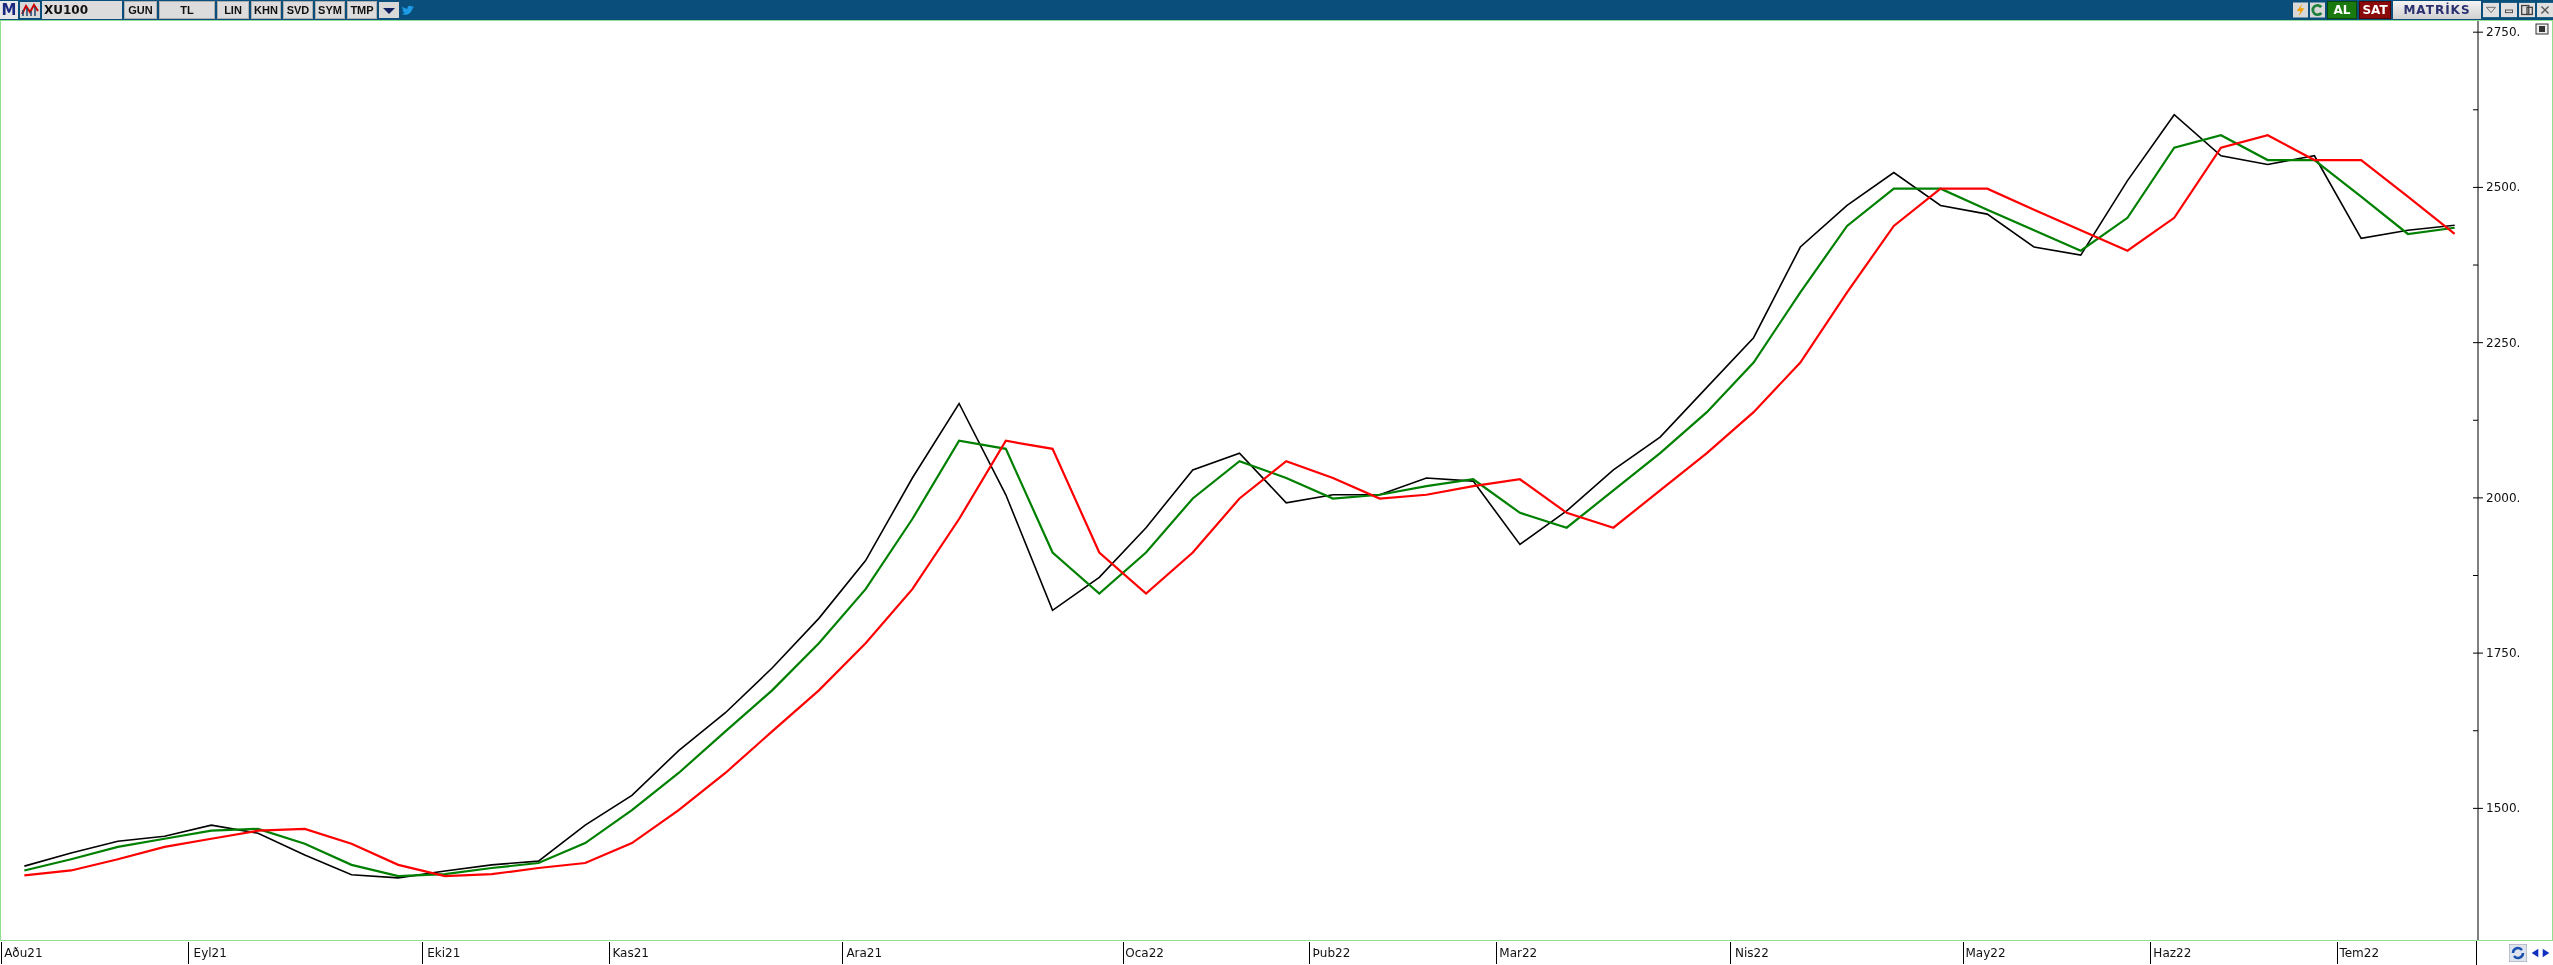 This screenshot has height=965, width=2553. Describe the element at coordinates (2503, 32) in the screenshot. I see `y-axis-label: 2750.` at that location.